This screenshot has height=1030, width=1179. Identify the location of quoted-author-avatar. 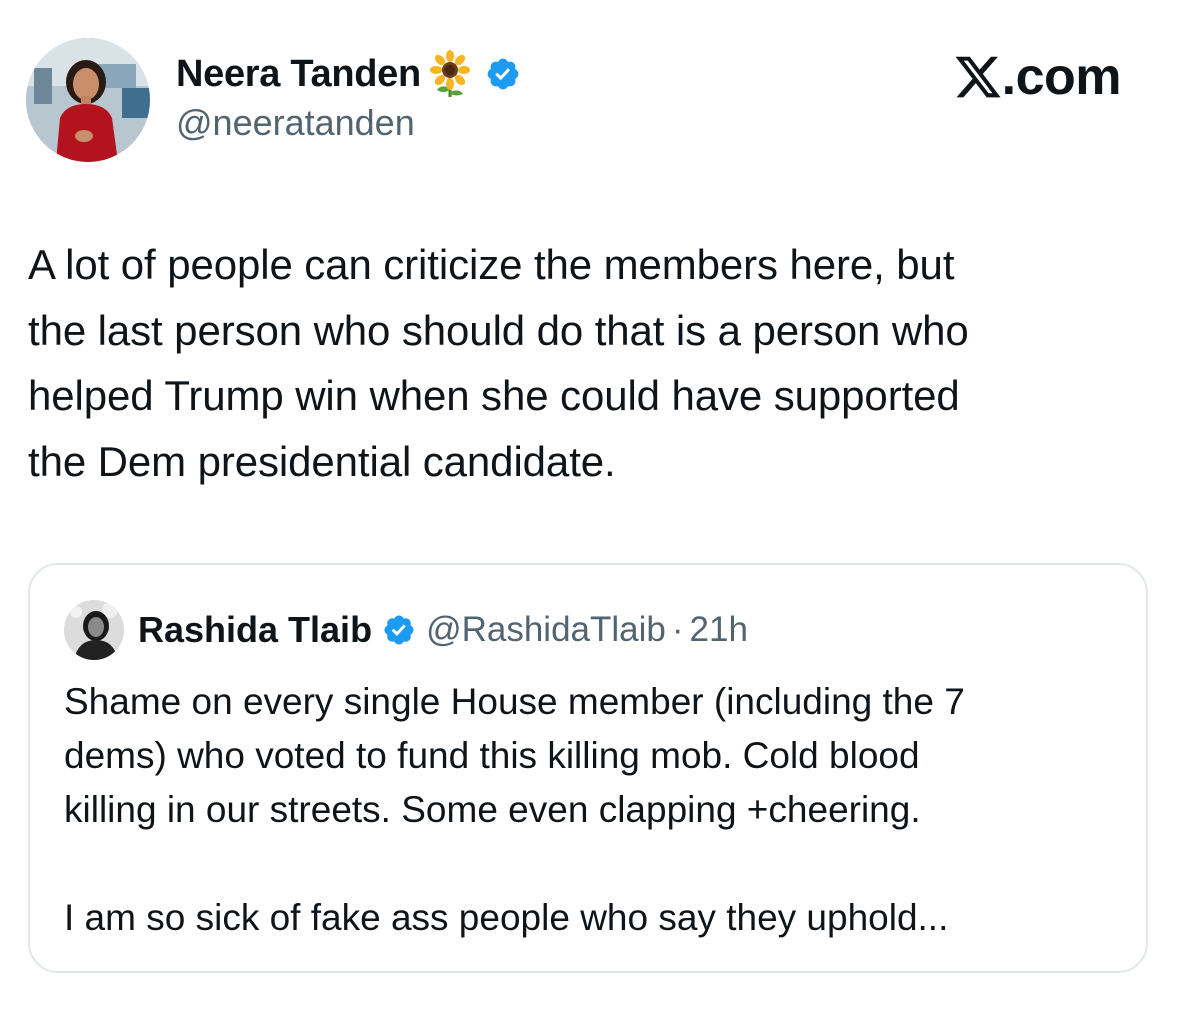
(94, 630).